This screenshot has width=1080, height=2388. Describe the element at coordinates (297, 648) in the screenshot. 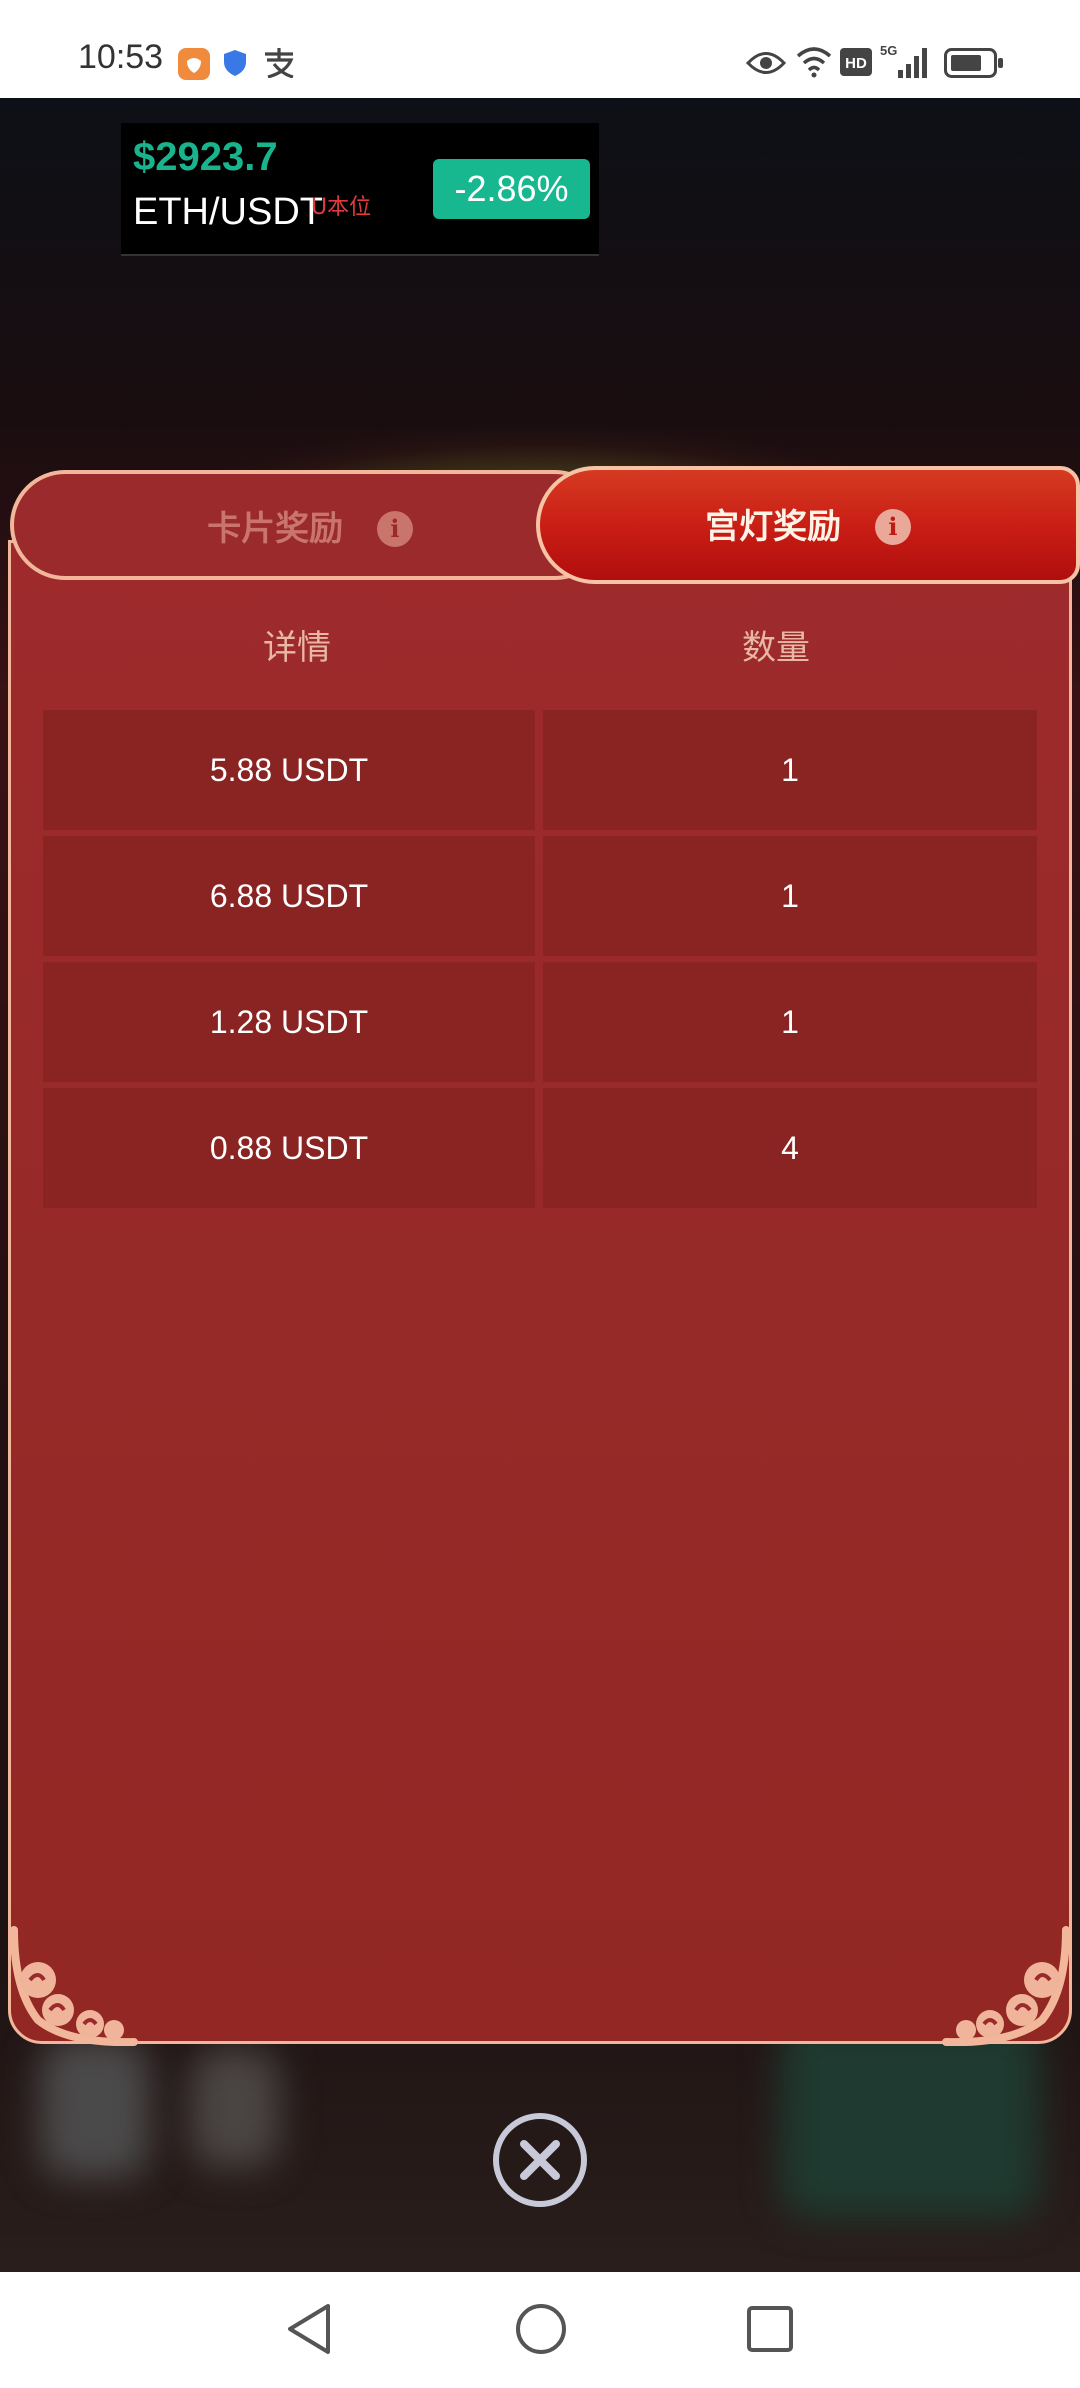

I see `column-header-details: 详情` at that location.